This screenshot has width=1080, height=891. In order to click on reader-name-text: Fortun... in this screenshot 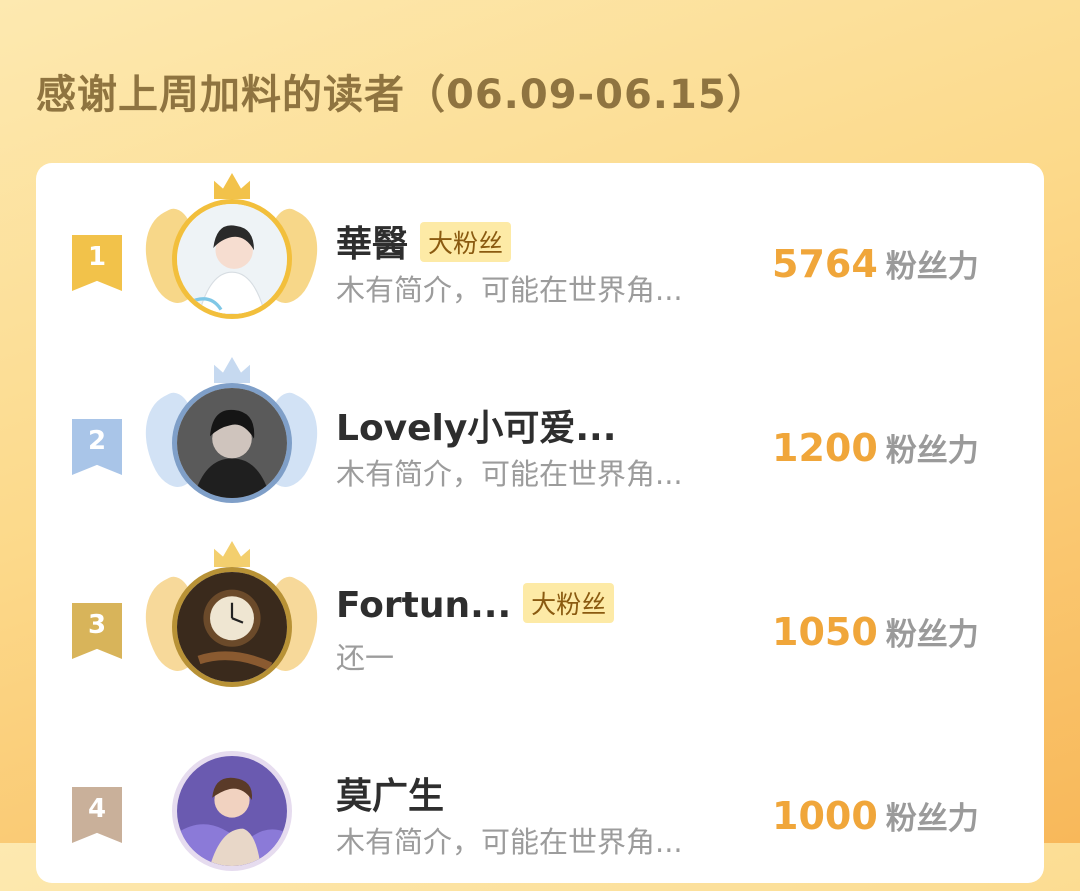, I will do `click(424, 605)`.